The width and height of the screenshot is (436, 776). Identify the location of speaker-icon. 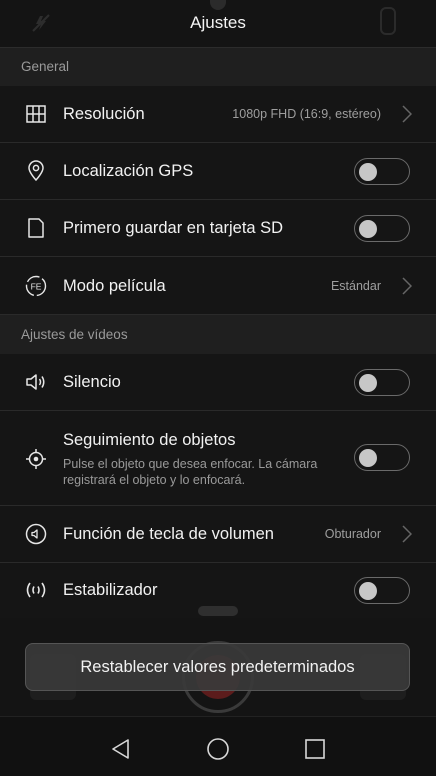
(35, 382).